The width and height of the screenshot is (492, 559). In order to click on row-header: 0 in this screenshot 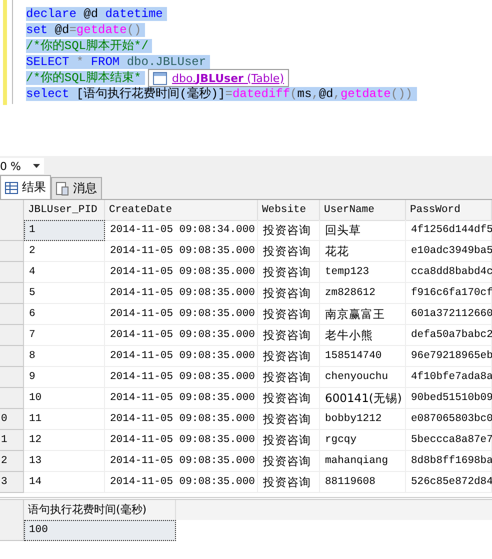, I will do `click(12, 419)`.